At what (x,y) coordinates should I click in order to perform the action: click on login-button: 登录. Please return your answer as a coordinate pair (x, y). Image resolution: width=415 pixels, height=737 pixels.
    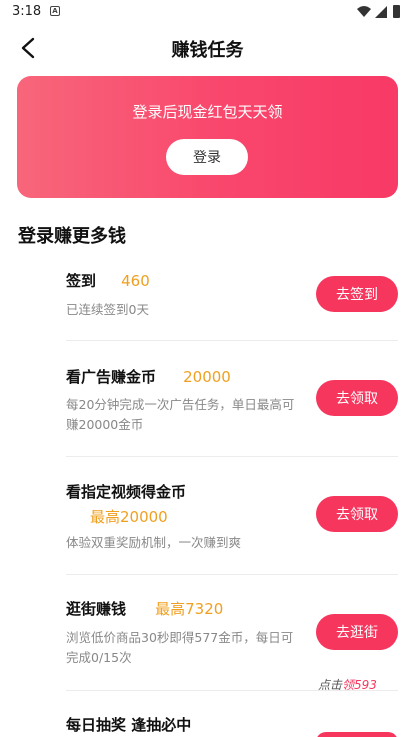
    Looking at the image, I should click on (207, 157).